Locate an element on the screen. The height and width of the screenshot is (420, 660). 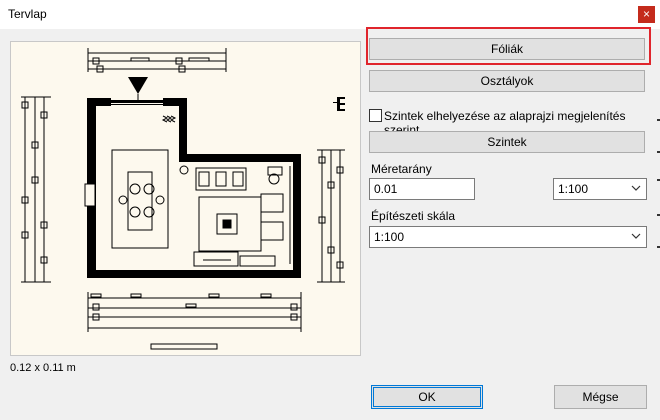
ok-label: OK is located at coordinates (427, 397).